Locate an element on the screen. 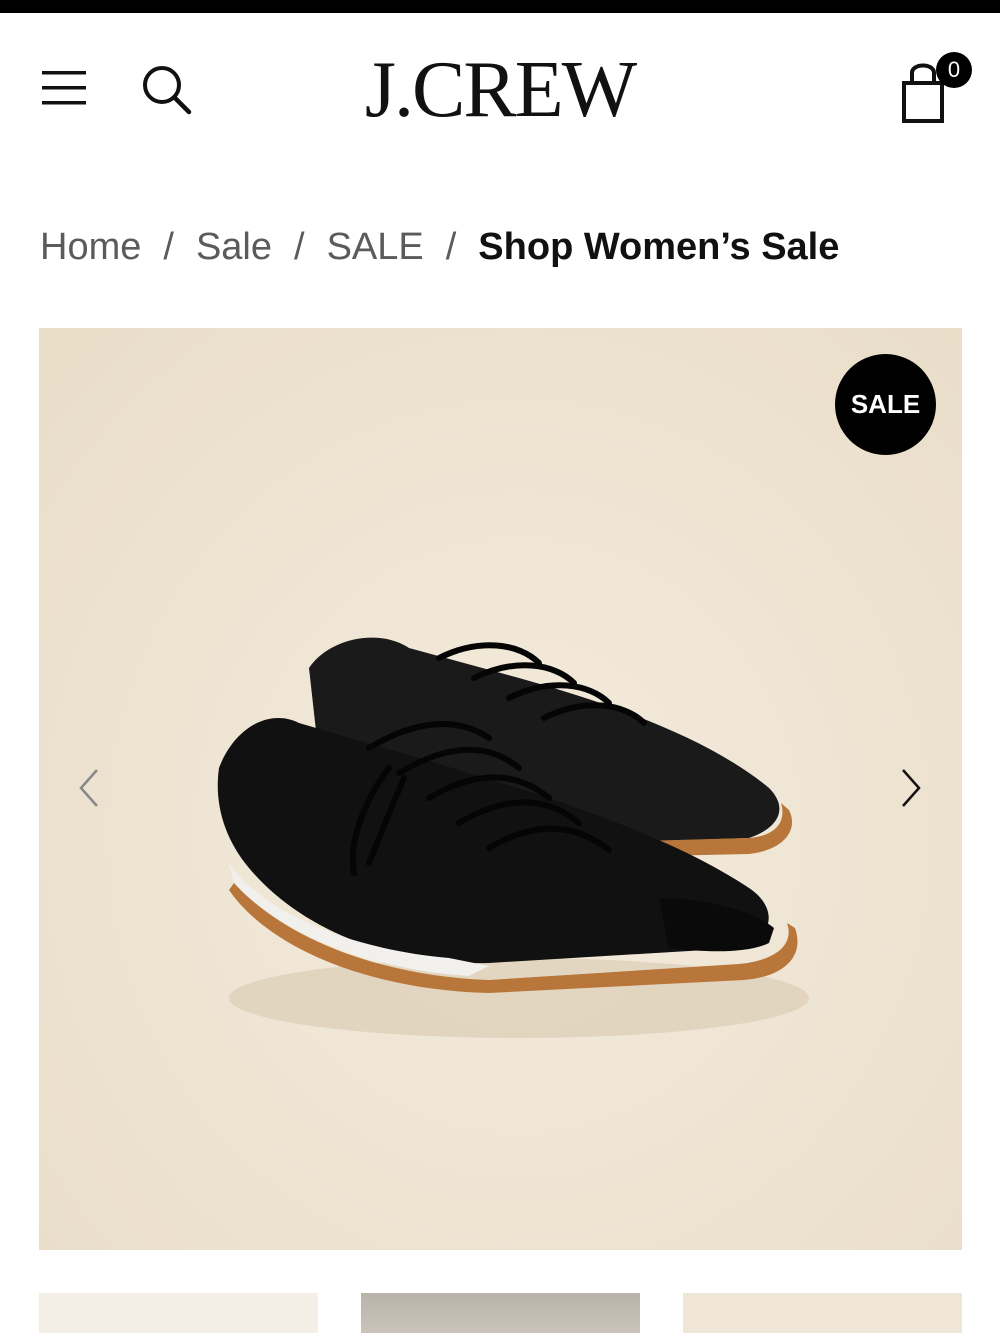 The image size is (1000, 1333). chevron-right-icon is located at coordinates (909, 788).